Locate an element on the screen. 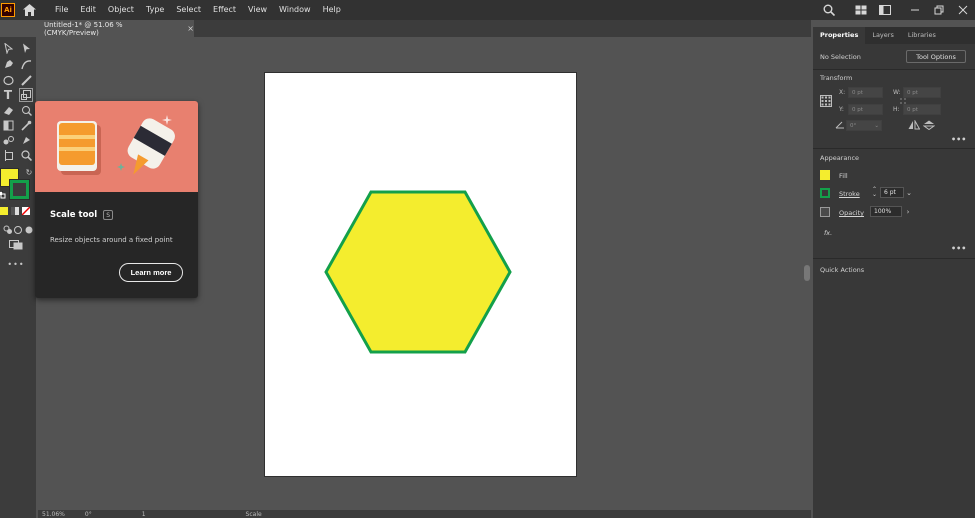  tooltip-illustration is located at coordinates (116, 146).